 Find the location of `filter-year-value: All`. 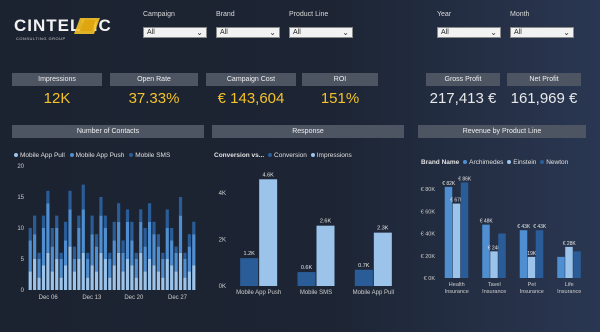

filter-year-value: All is located at coordinates (445, 32).